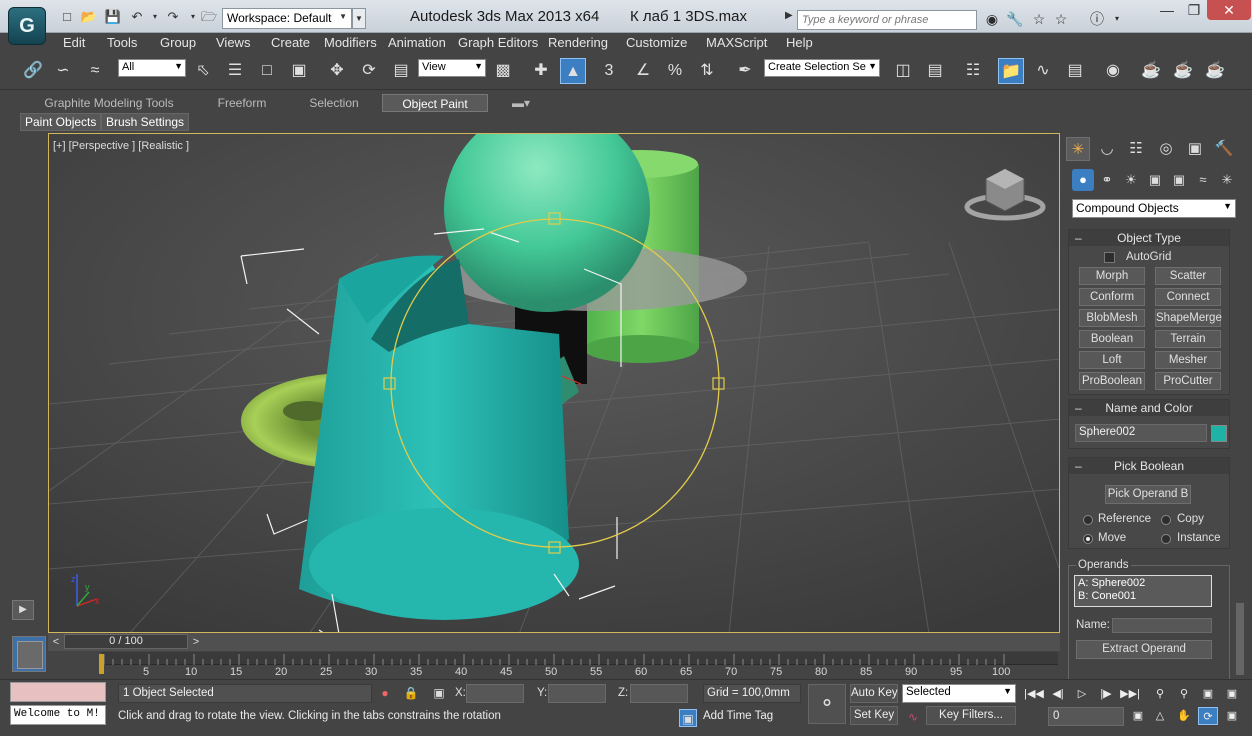 The image size is (1252, 736). What do you see at coordinates (1166, 149) in the screenshot?
I see `motion-tab-icon: ◎` at bounding box center [1166, 149].